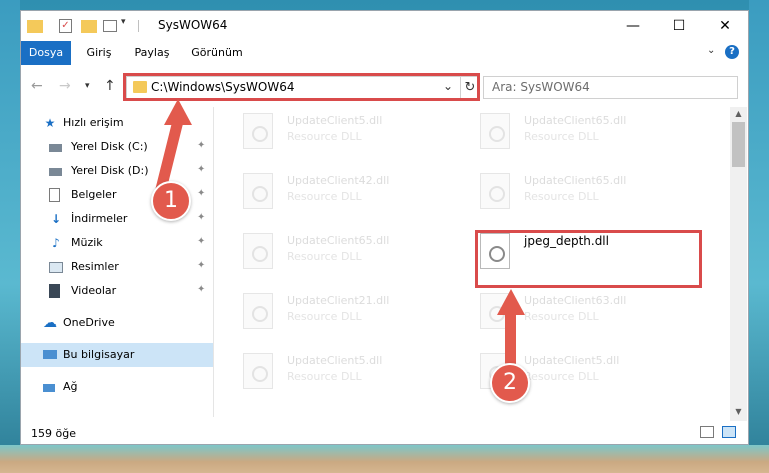 Image resolution: width=769 pixels, height=473 pixels. I want to click on step-1-badge: 1, so click(171, 201).